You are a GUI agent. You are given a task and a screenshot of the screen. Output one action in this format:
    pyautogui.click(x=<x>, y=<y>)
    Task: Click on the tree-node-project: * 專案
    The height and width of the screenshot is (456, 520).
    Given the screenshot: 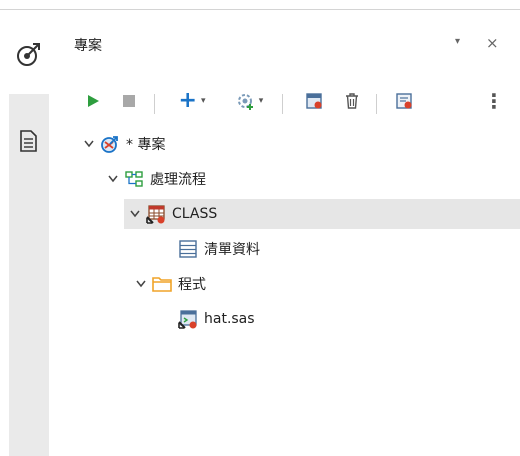 What is the action you would take?
    pyautogui.click(x=123, y=144)
    